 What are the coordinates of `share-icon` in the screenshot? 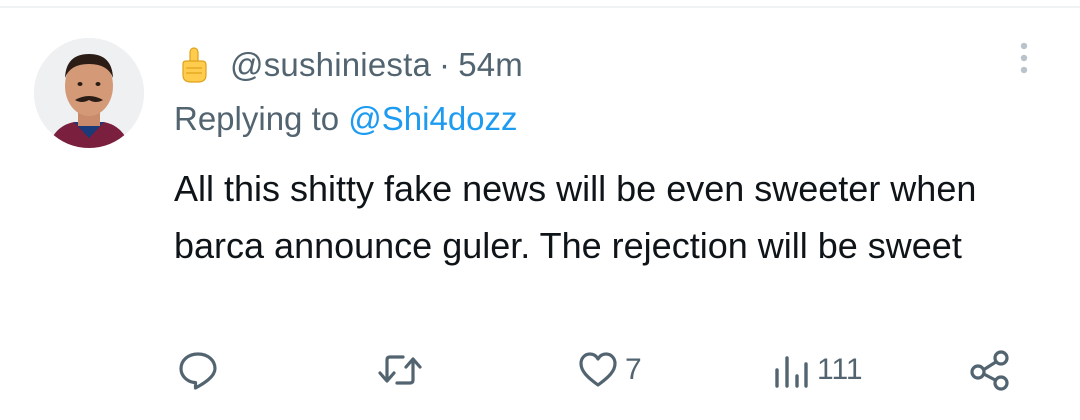 It's located at (990, 370).